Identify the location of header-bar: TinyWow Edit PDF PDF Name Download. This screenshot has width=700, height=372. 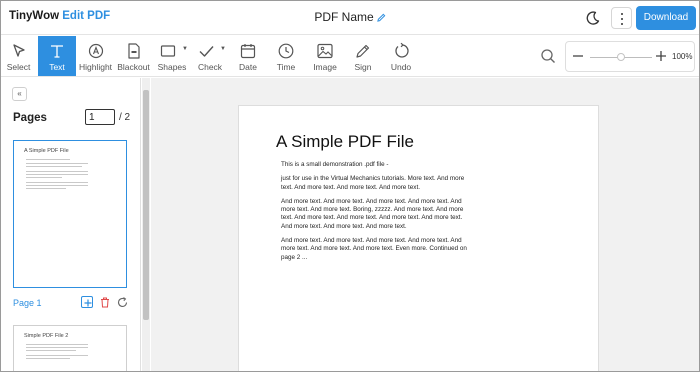
(350, 18).